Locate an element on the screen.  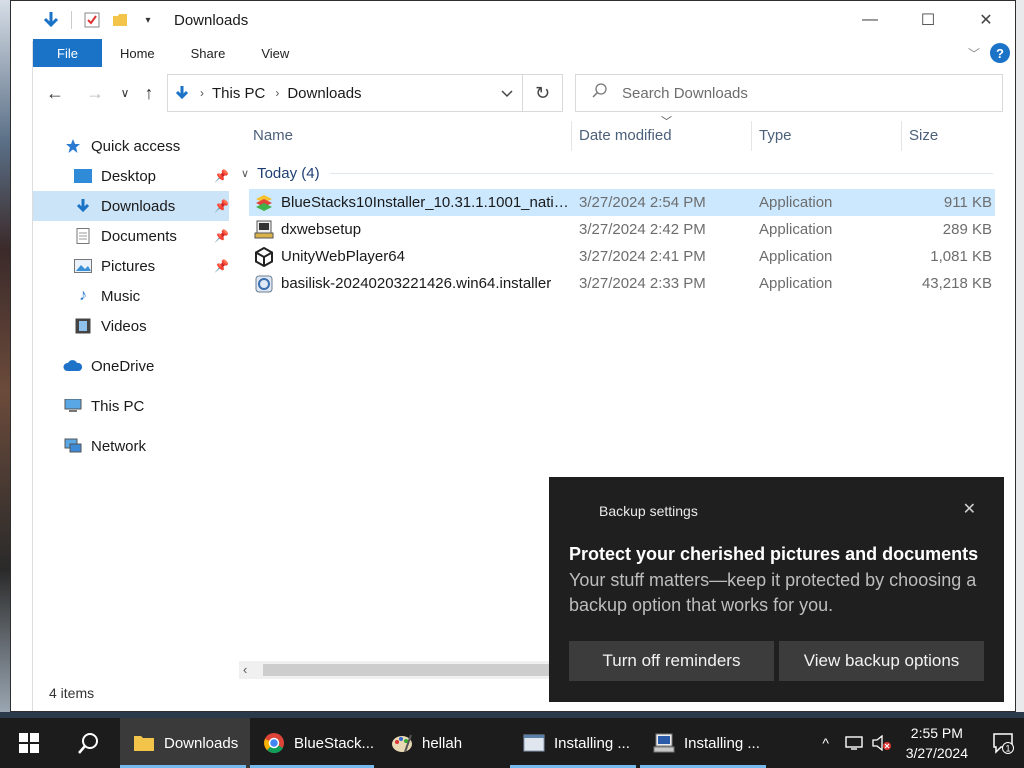
nav-quick-access: Quick access is located at coordinates (131, 146).